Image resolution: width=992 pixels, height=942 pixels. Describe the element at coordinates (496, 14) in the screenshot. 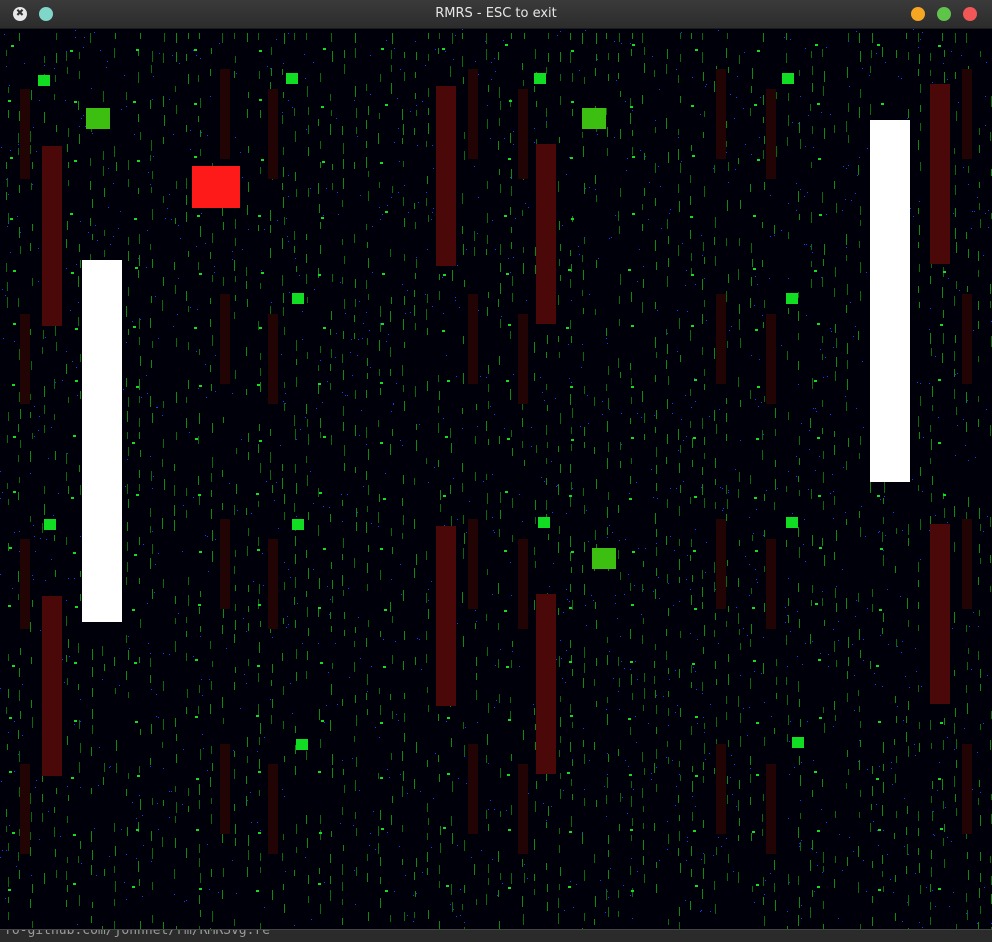

I see `title-bar: ✖ RMRS - ESC to exit` at that location.